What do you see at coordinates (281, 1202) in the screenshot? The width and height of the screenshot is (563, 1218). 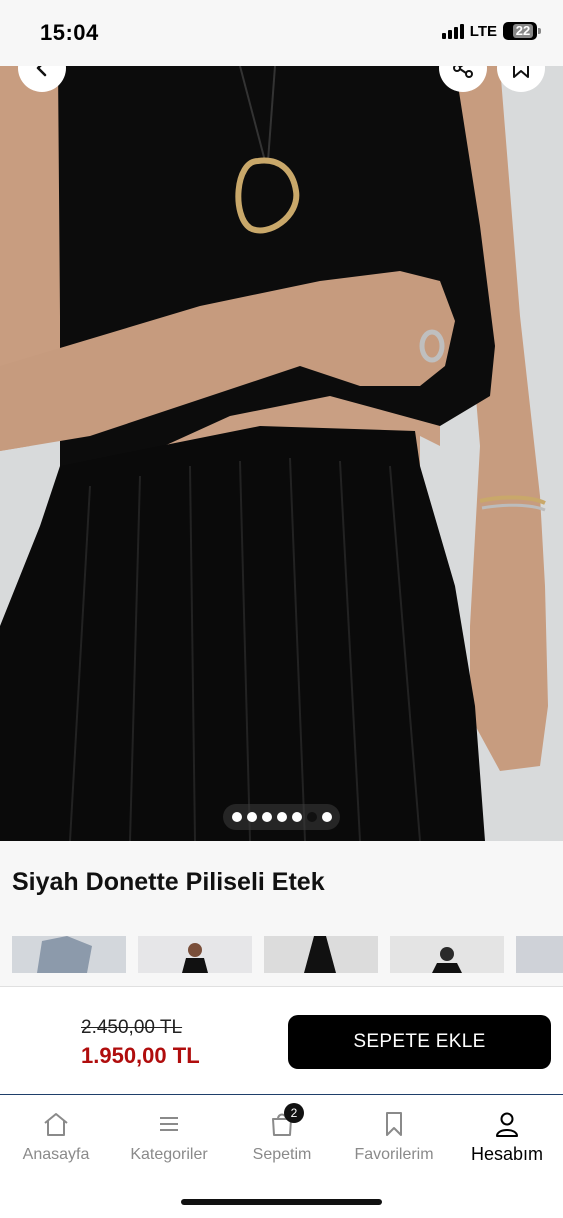 I see `home-indicator` at bounding box center [281, 1202].